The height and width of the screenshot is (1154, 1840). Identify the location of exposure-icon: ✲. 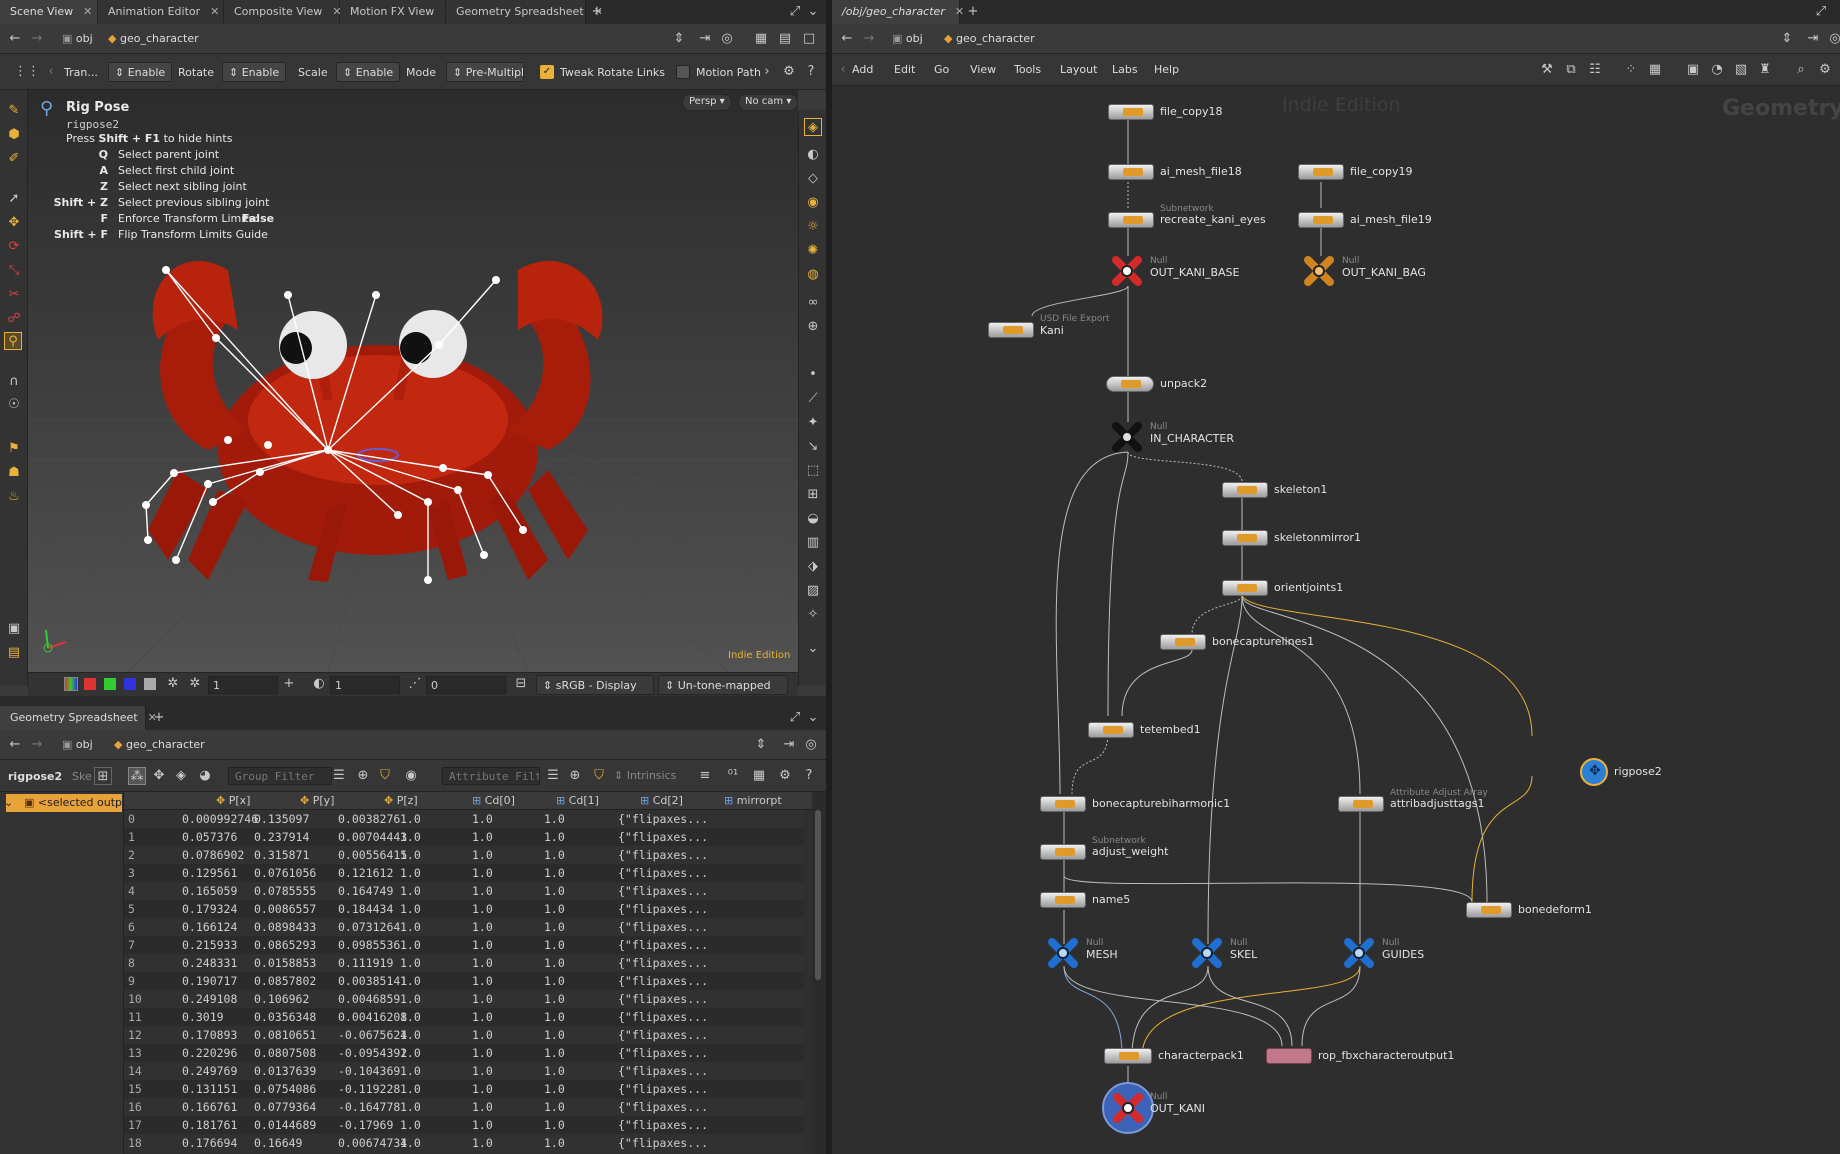
(173, 684).